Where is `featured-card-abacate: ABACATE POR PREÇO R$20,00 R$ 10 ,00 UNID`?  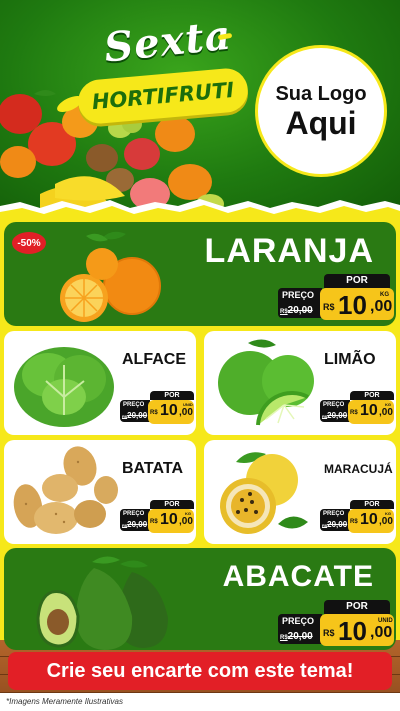
featured-card-abacate: ABACATE POR PREÇO R$20,00 R$ 10 ,00 UNID is located at coordinates (200, 599).